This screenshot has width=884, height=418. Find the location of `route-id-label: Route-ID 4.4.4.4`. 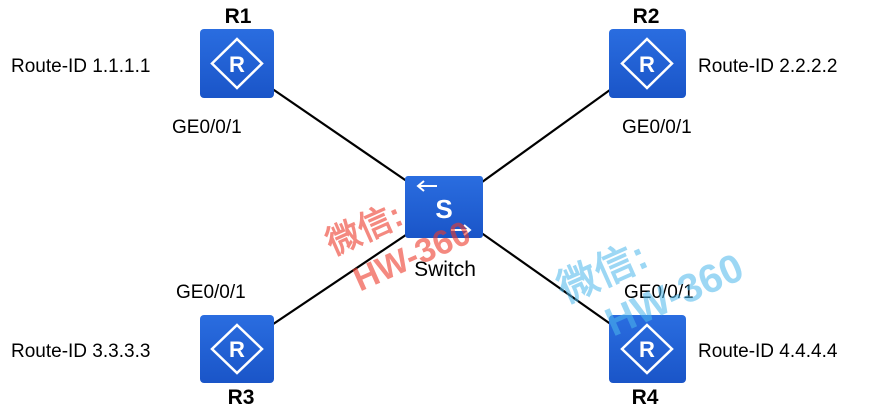

route-id-label: Route-ID 4.4.4.4 is located at coordinates (768, 351).